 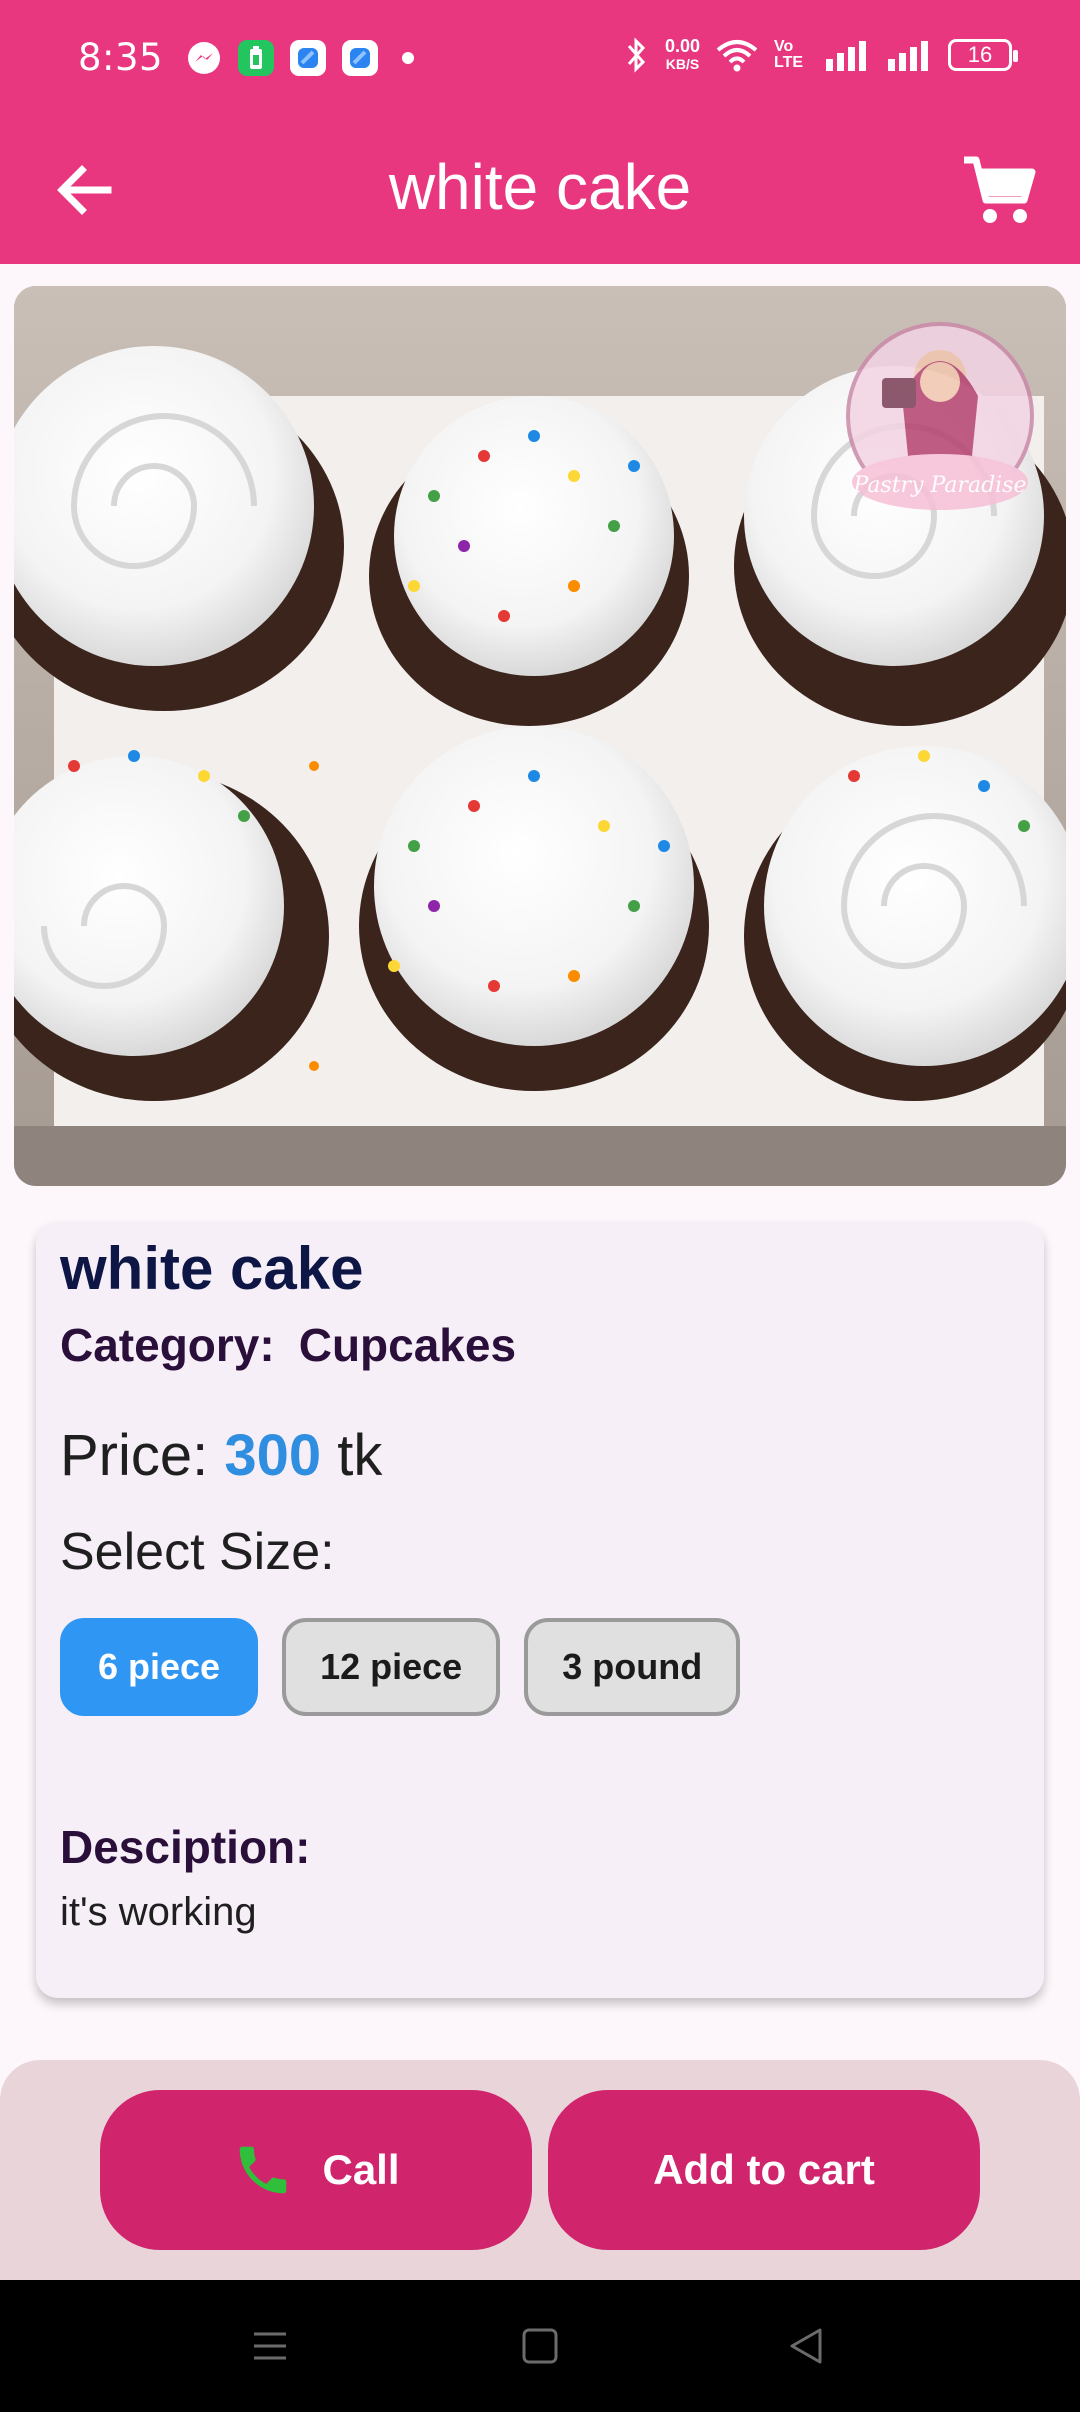 I want to click on battery-icon: 16, so click(x=983, y=55).